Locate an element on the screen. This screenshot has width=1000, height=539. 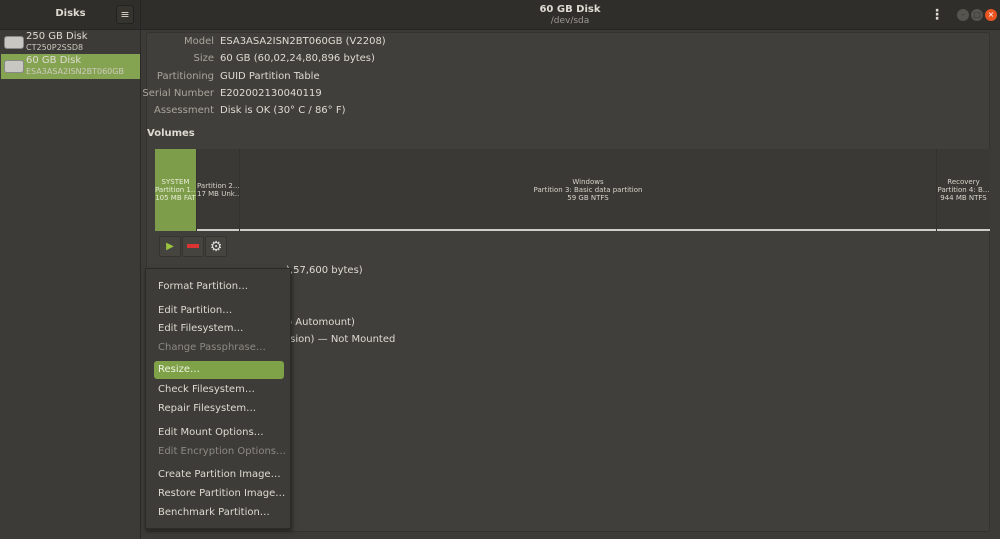
delete-partition-button is located at coordinates (193, 246).